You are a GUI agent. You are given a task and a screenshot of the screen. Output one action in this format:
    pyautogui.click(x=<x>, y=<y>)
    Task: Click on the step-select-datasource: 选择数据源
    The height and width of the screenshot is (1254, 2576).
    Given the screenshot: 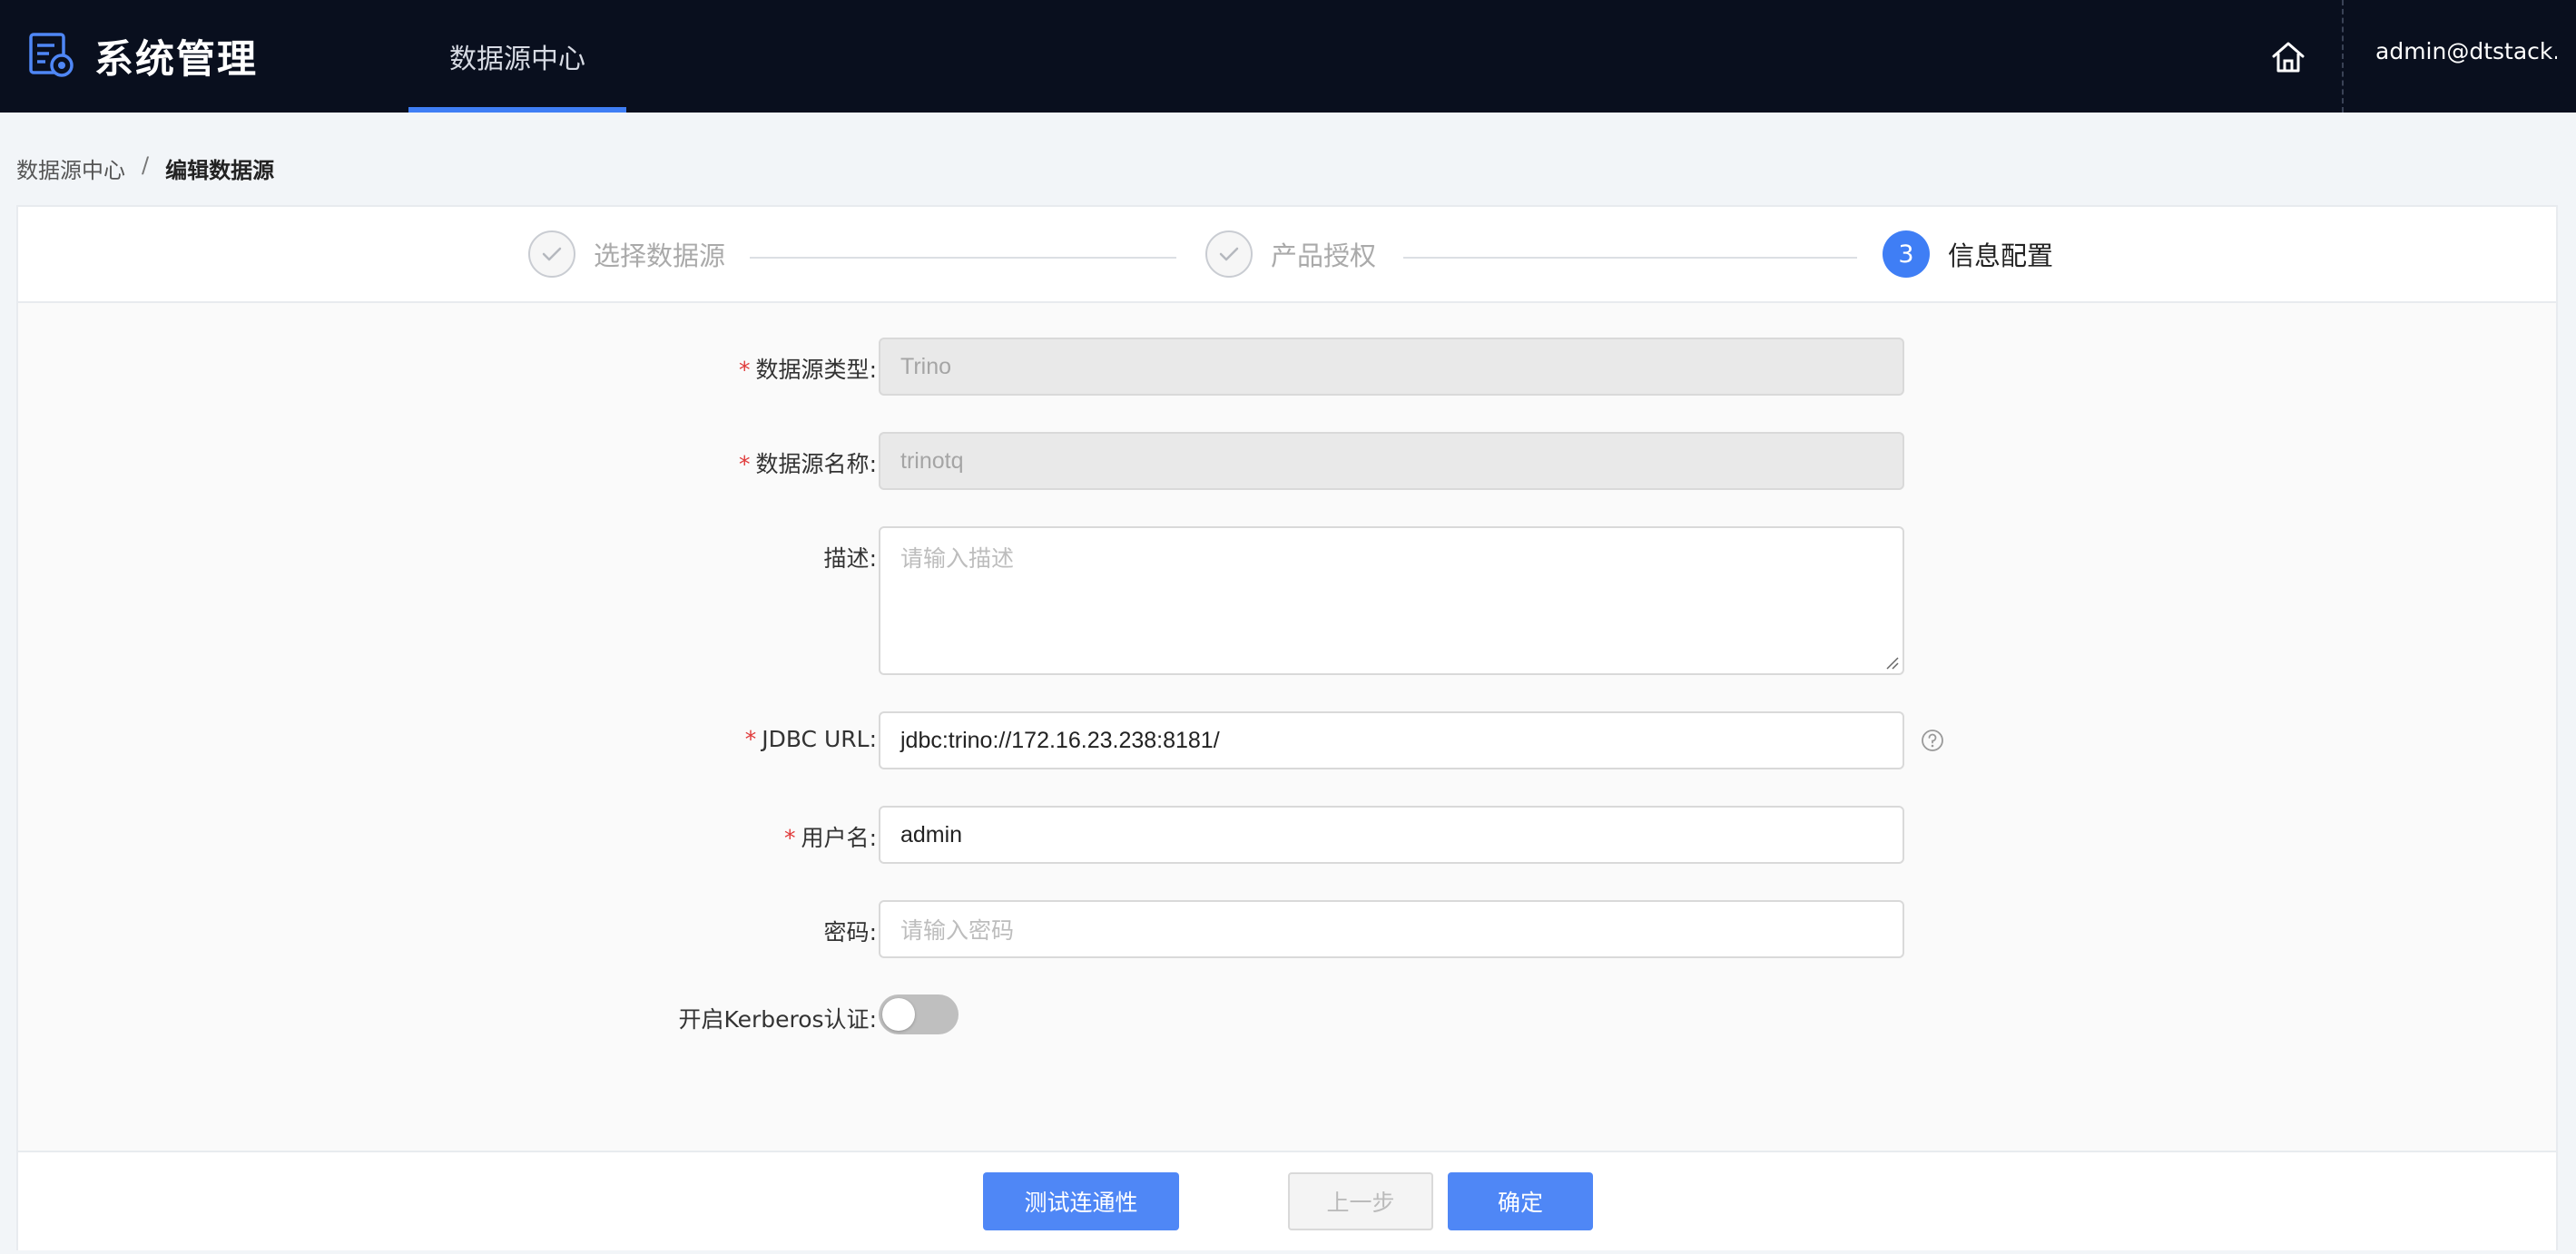 What is the action you would take?
    pyautogui.click(x=626, y=254)
    